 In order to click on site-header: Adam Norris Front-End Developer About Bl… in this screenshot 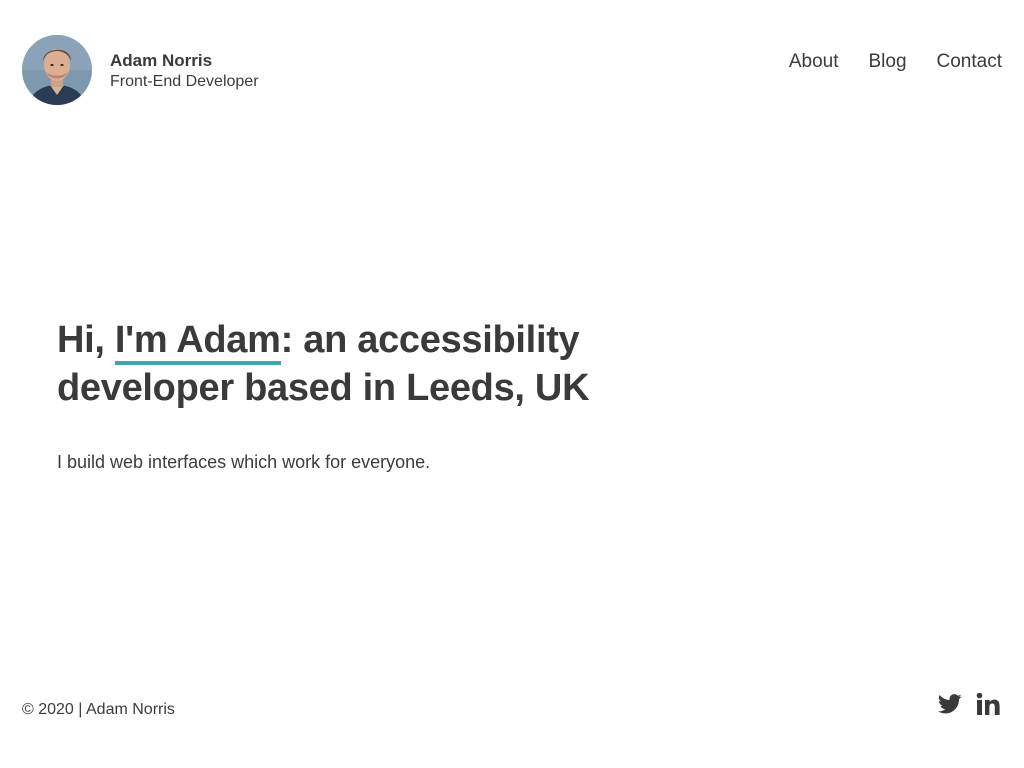, I will do `click(512, 70)`.